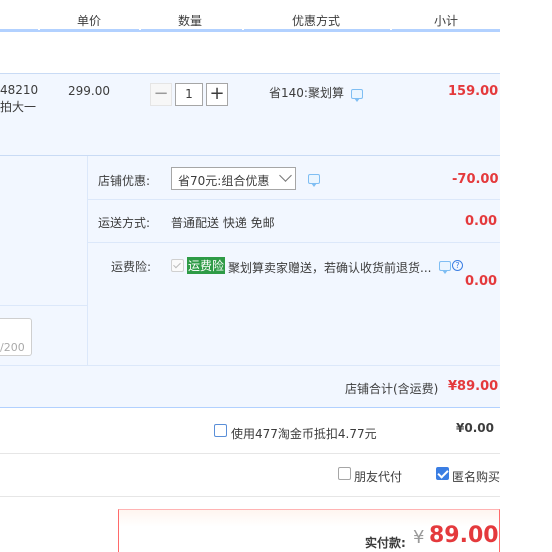 The image size is (552, 552). Describe the element at coordinates (306, 93) in the screenshot. I see `item-promo: 省140:聚划算` at that location.